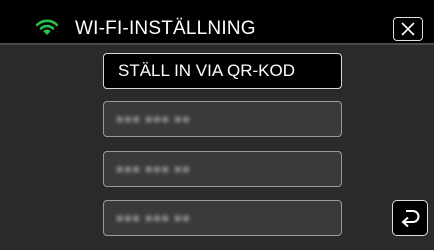 This screenshot has height=250, width=434. What do you see at coordinates (153, 169) in the screenshot?
I see `saved-network-label-2: ■■■ ■■■ ■■` at bounding box center [153, 169].